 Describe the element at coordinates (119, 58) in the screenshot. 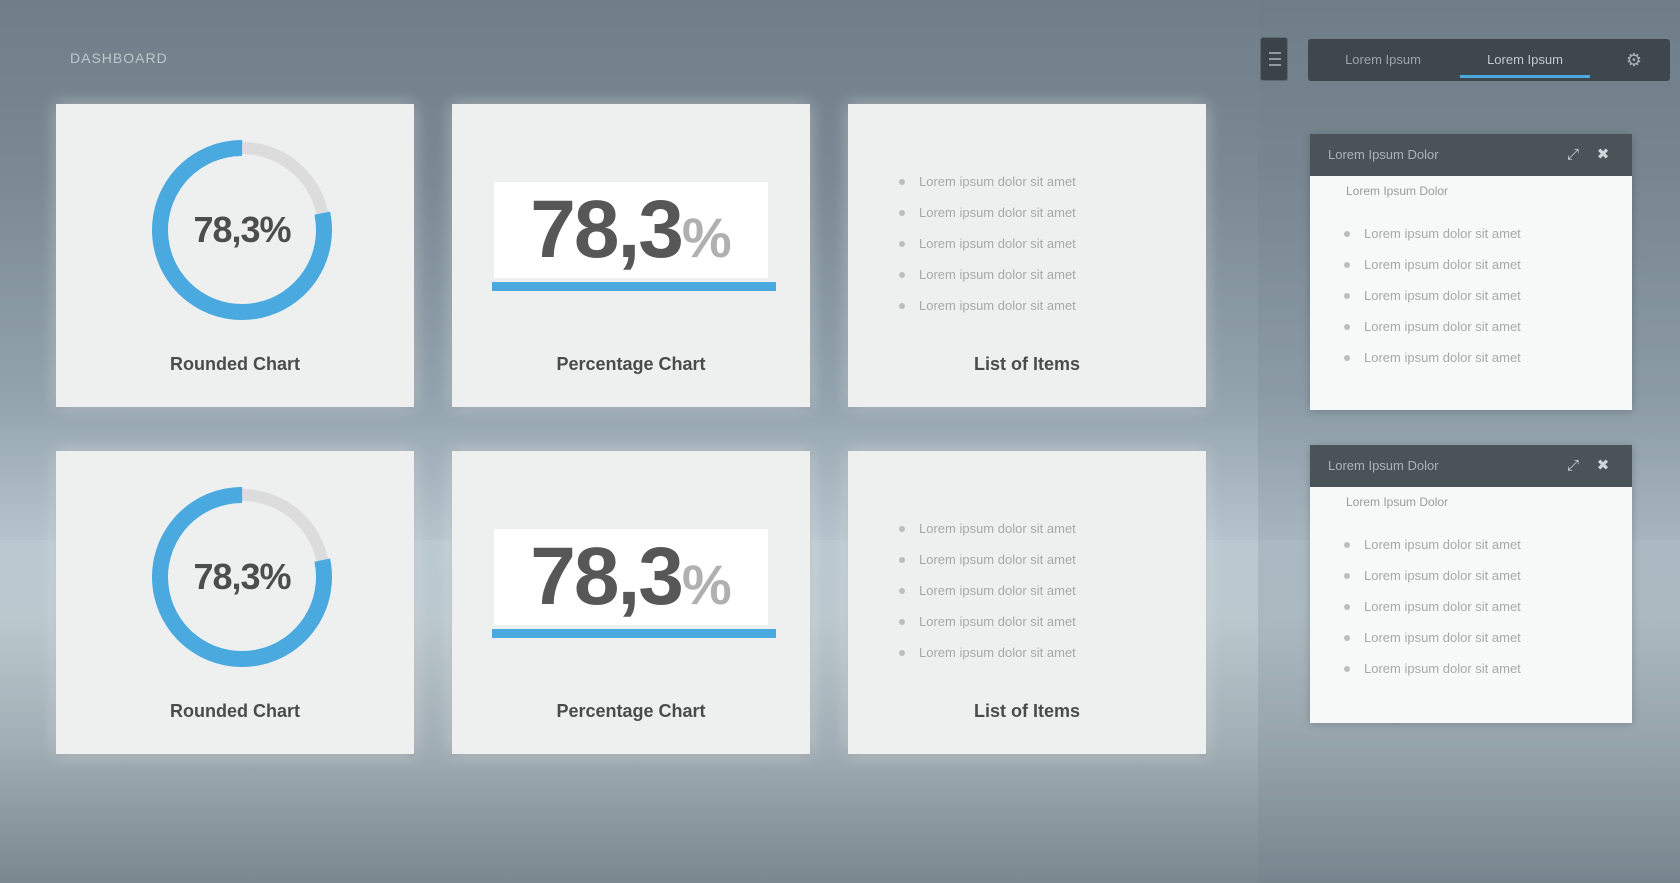

I see `app-title: DASHBOARD` at that location.